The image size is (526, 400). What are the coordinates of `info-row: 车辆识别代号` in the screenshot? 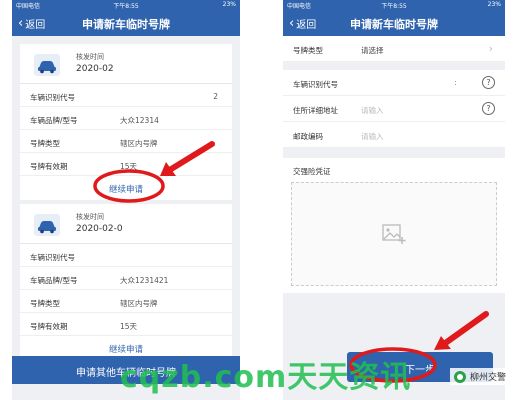 It's located at (126, 255).